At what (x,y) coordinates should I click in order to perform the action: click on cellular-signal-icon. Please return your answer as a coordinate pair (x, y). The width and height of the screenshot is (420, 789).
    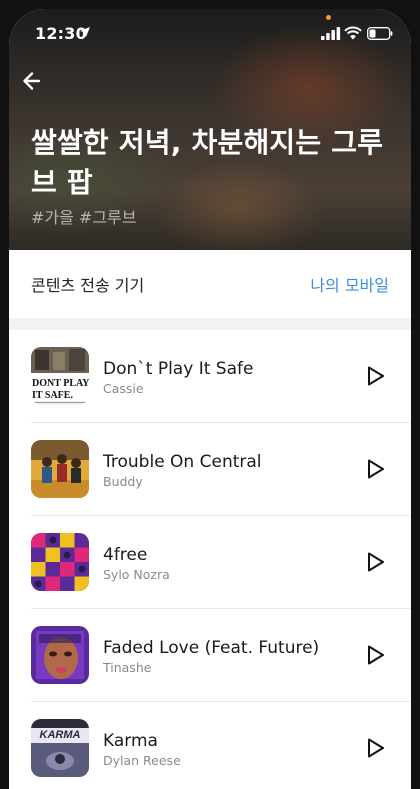
    Looking at the image, I should click on (331, 33).